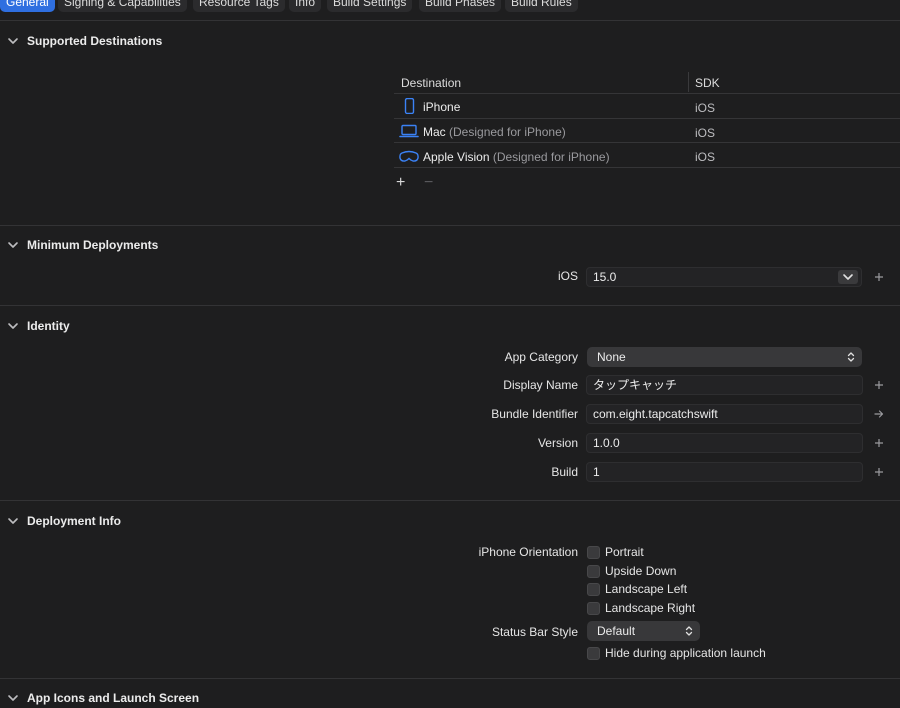 The image size is (900, 708). Describe the element at coordinates (650, 608) in the screenshot. I see `landscape-right-label: Landscape Right` at that location.